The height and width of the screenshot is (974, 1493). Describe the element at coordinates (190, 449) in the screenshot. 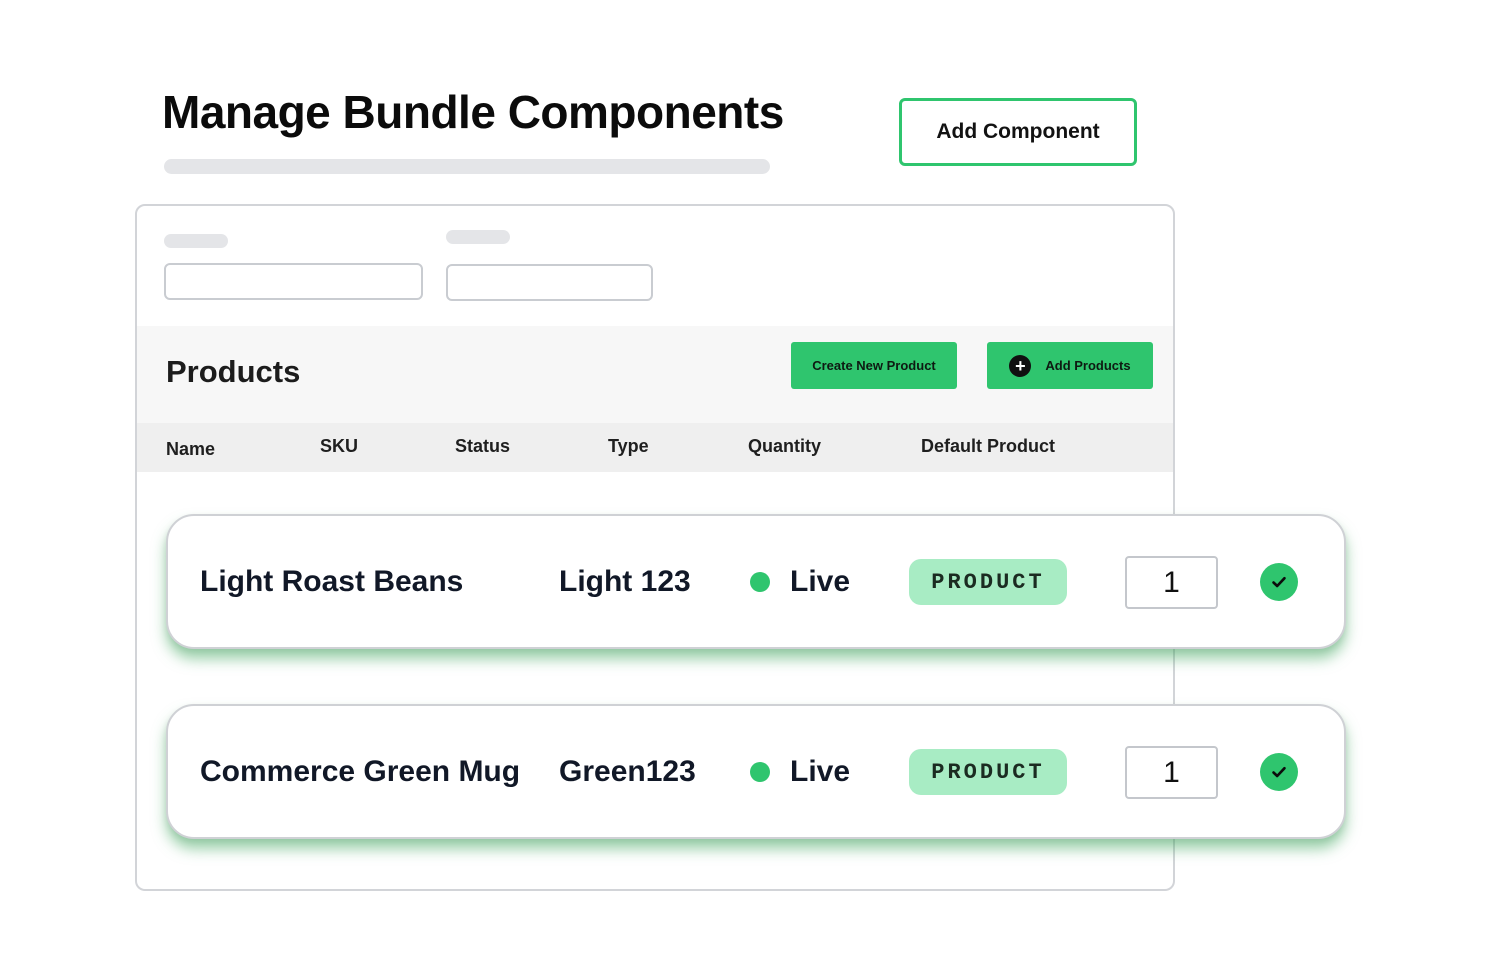

I see `column-header-name: Name` at that location.